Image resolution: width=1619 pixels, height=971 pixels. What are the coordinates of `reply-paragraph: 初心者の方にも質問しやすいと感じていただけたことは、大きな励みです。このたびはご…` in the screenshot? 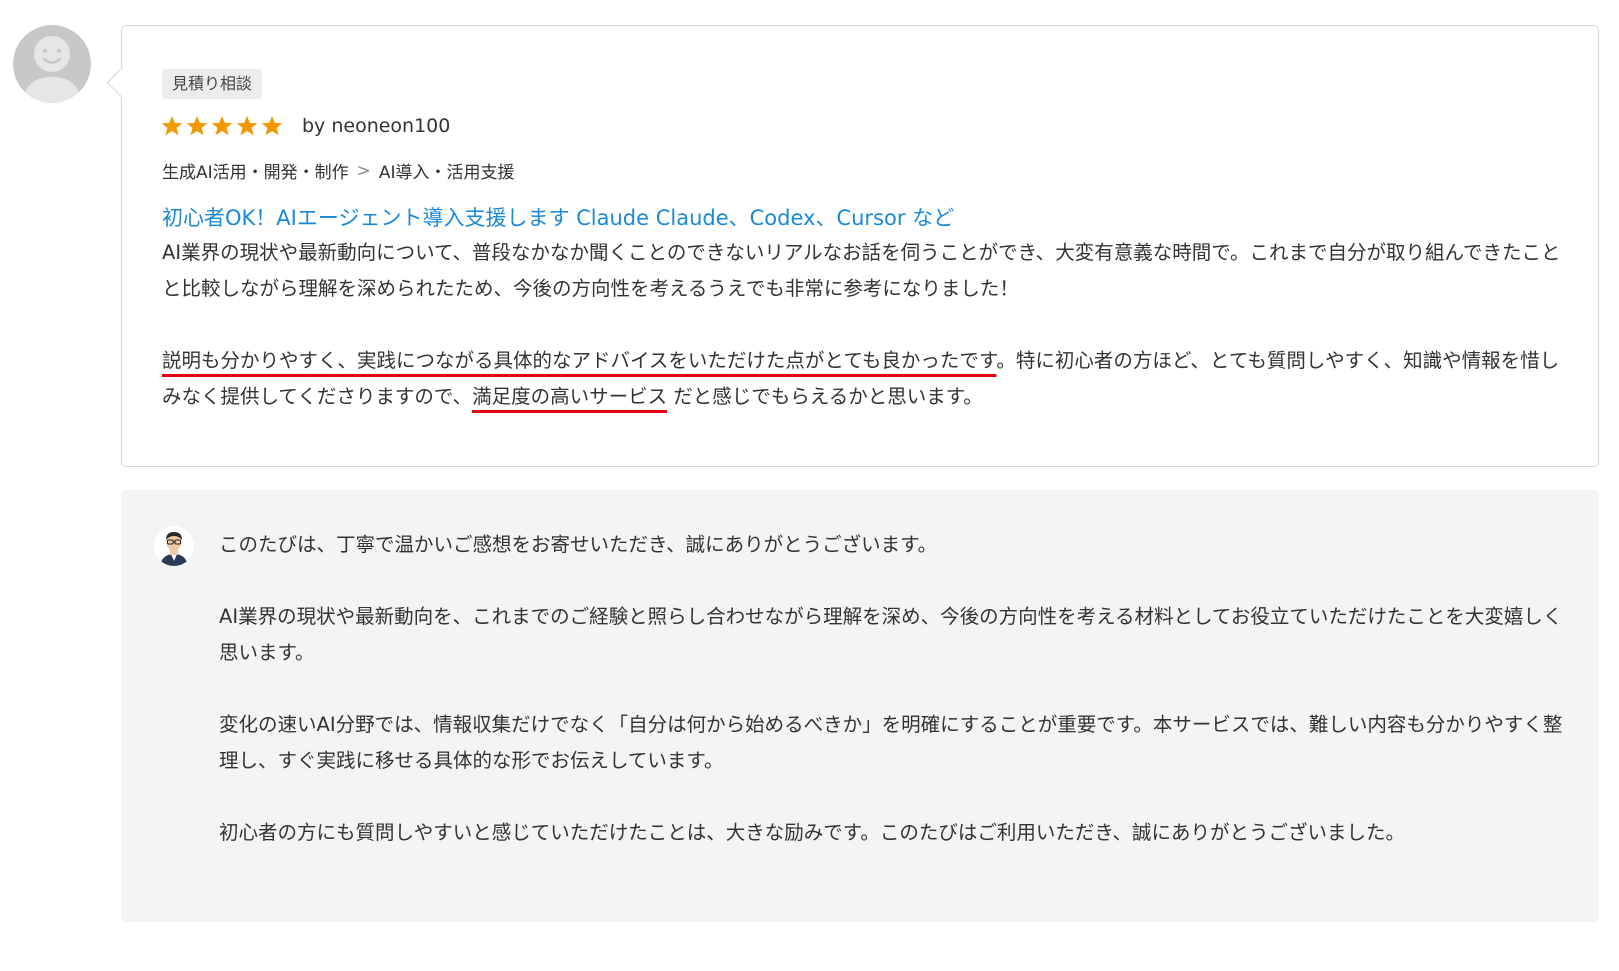 It's located at (812, 832).